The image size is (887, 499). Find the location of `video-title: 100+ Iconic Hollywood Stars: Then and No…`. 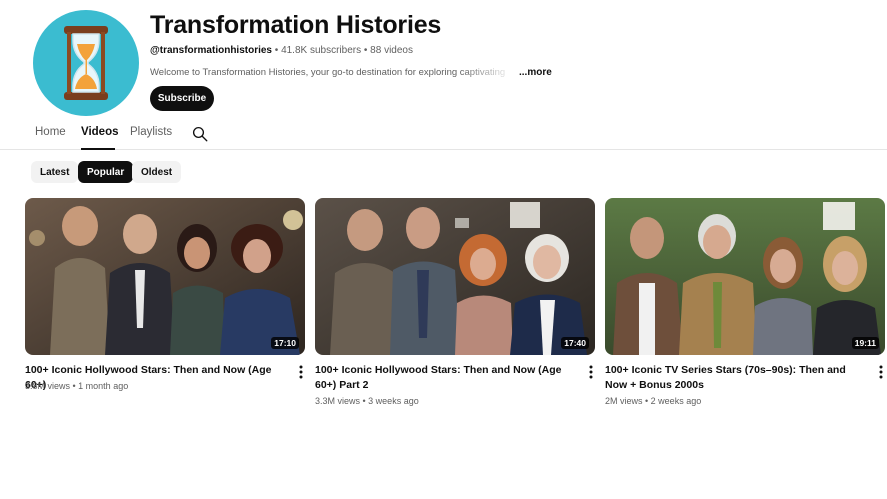

video-title: 100+ Iconic Hollywood Stars: Then and No… is located at coordinates (446, 378).